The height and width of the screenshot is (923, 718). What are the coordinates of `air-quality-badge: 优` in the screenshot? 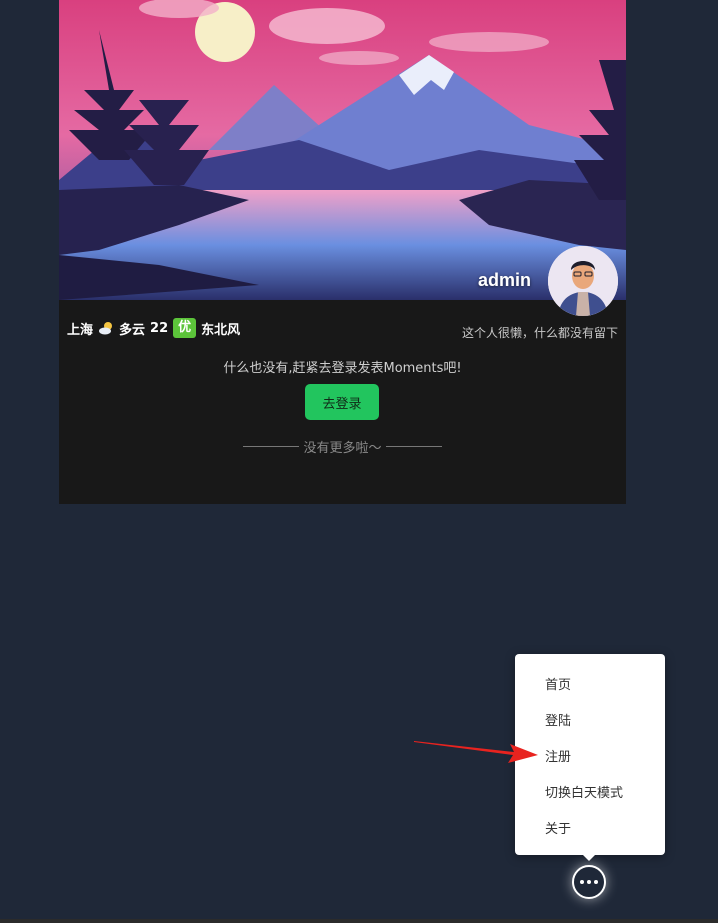 It's located at (185, 328).